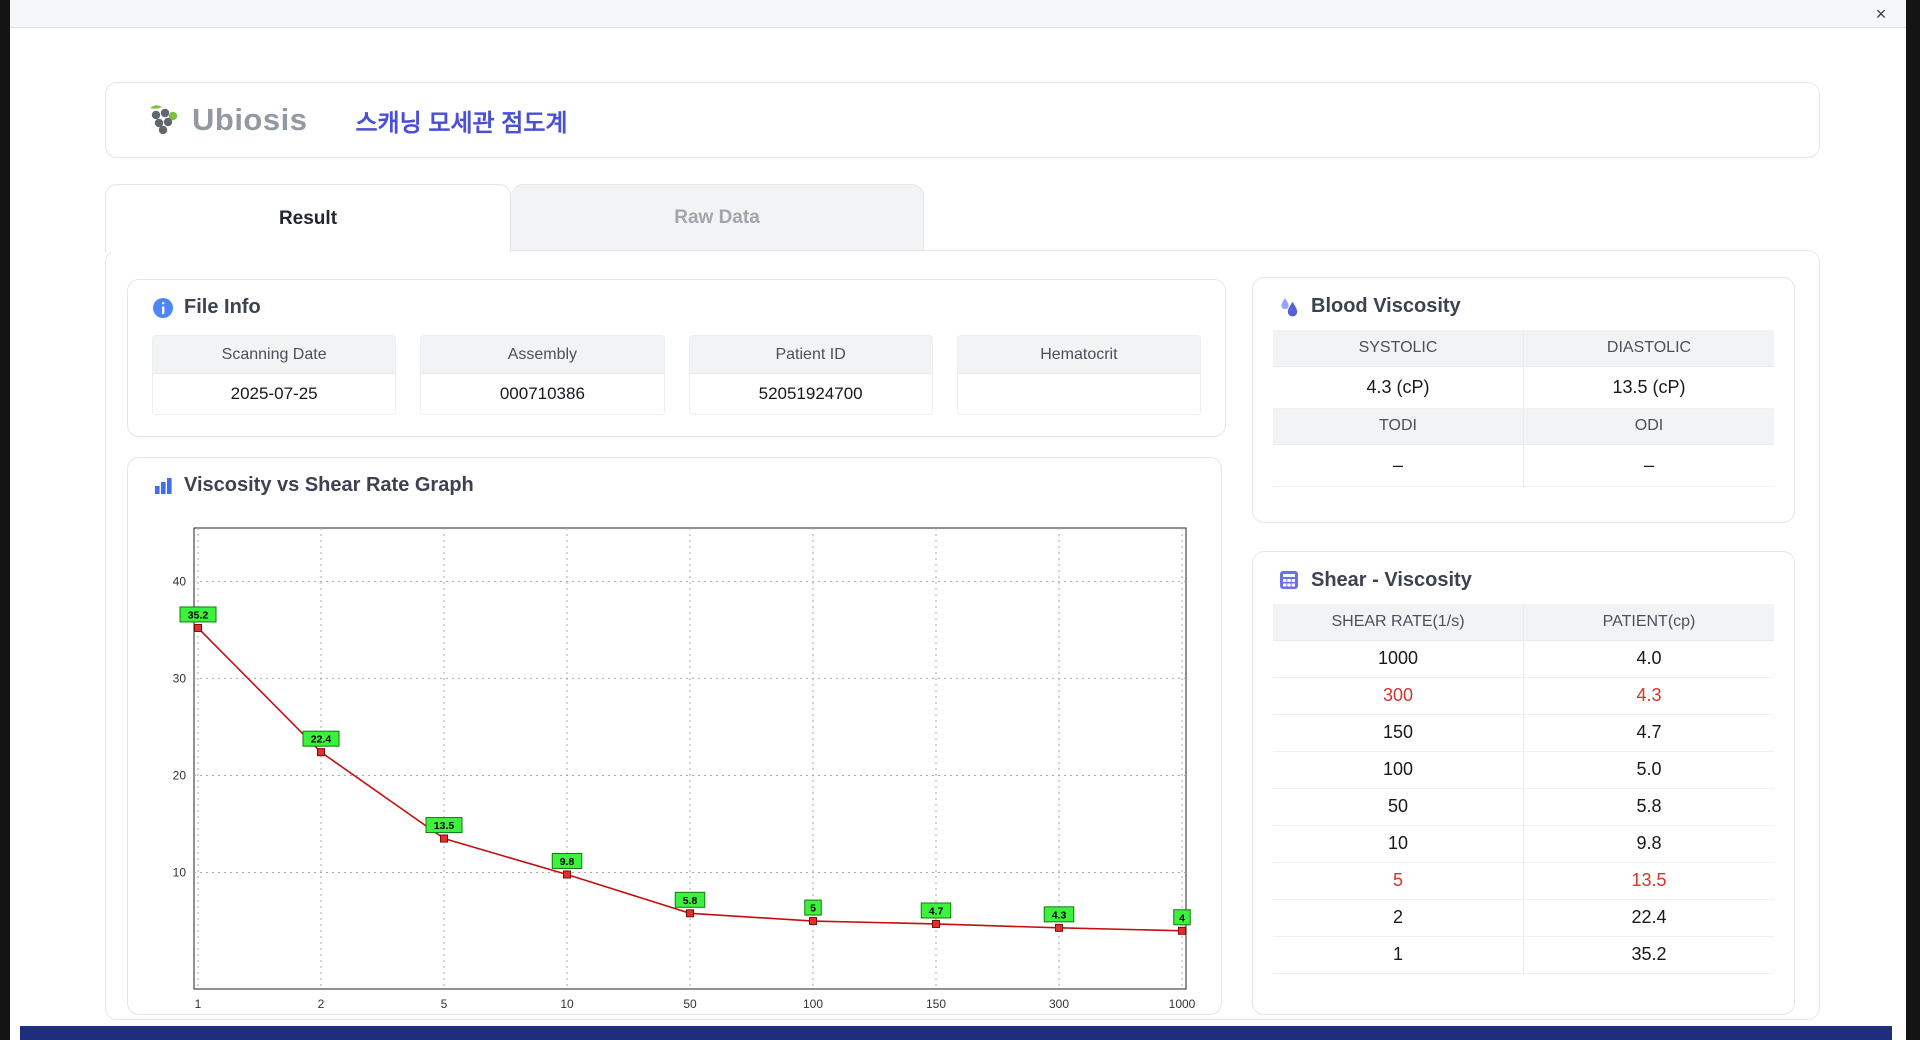  What do you see at coordinates (1078, 394) in the screenshot?
I see `field-value` at bounding box center [1078, 394].